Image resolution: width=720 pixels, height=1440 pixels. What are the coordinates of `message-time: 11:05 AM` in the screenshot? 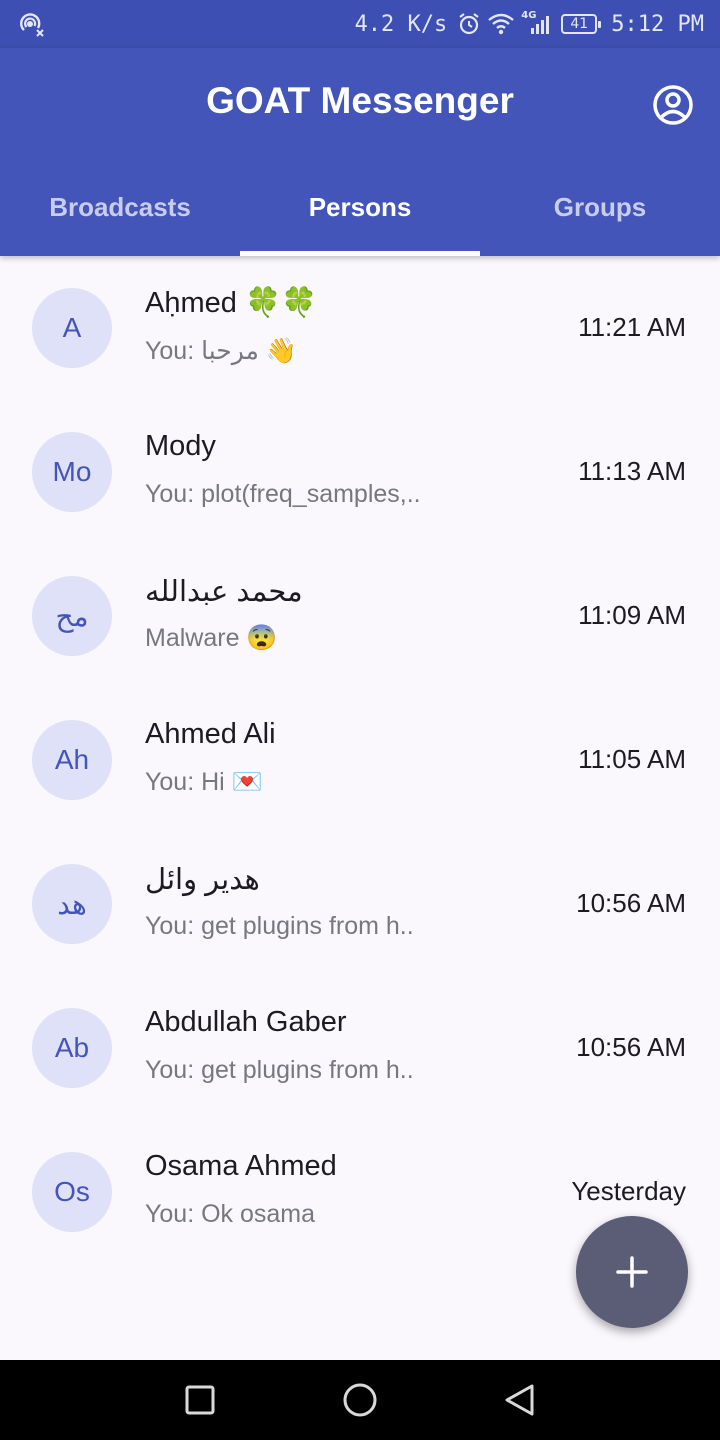 It's located at (632, 759).